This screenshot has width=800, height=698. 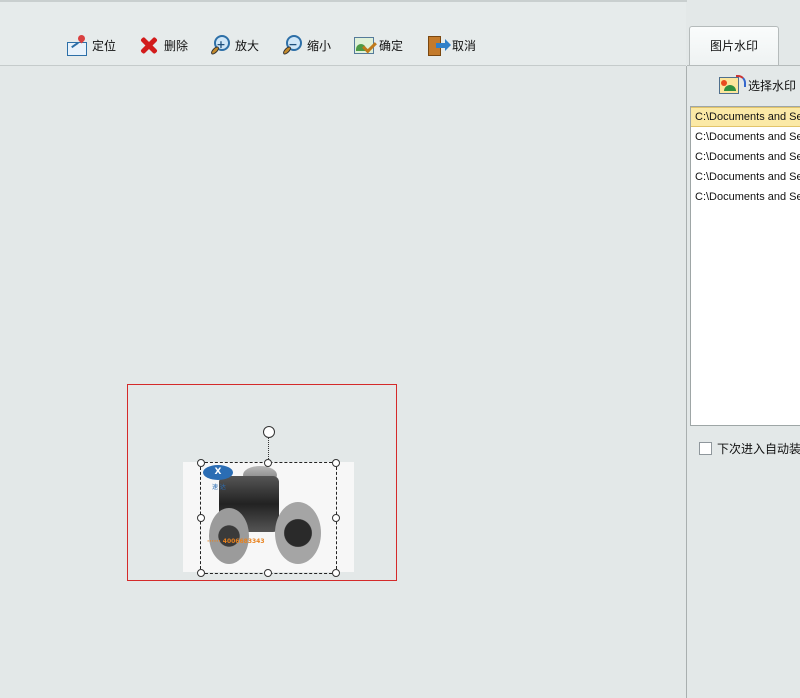 What do you see at coordinates (91, 45) in the screenshot?
I see `locate-button: 定位` at bounding box center [91, 45].